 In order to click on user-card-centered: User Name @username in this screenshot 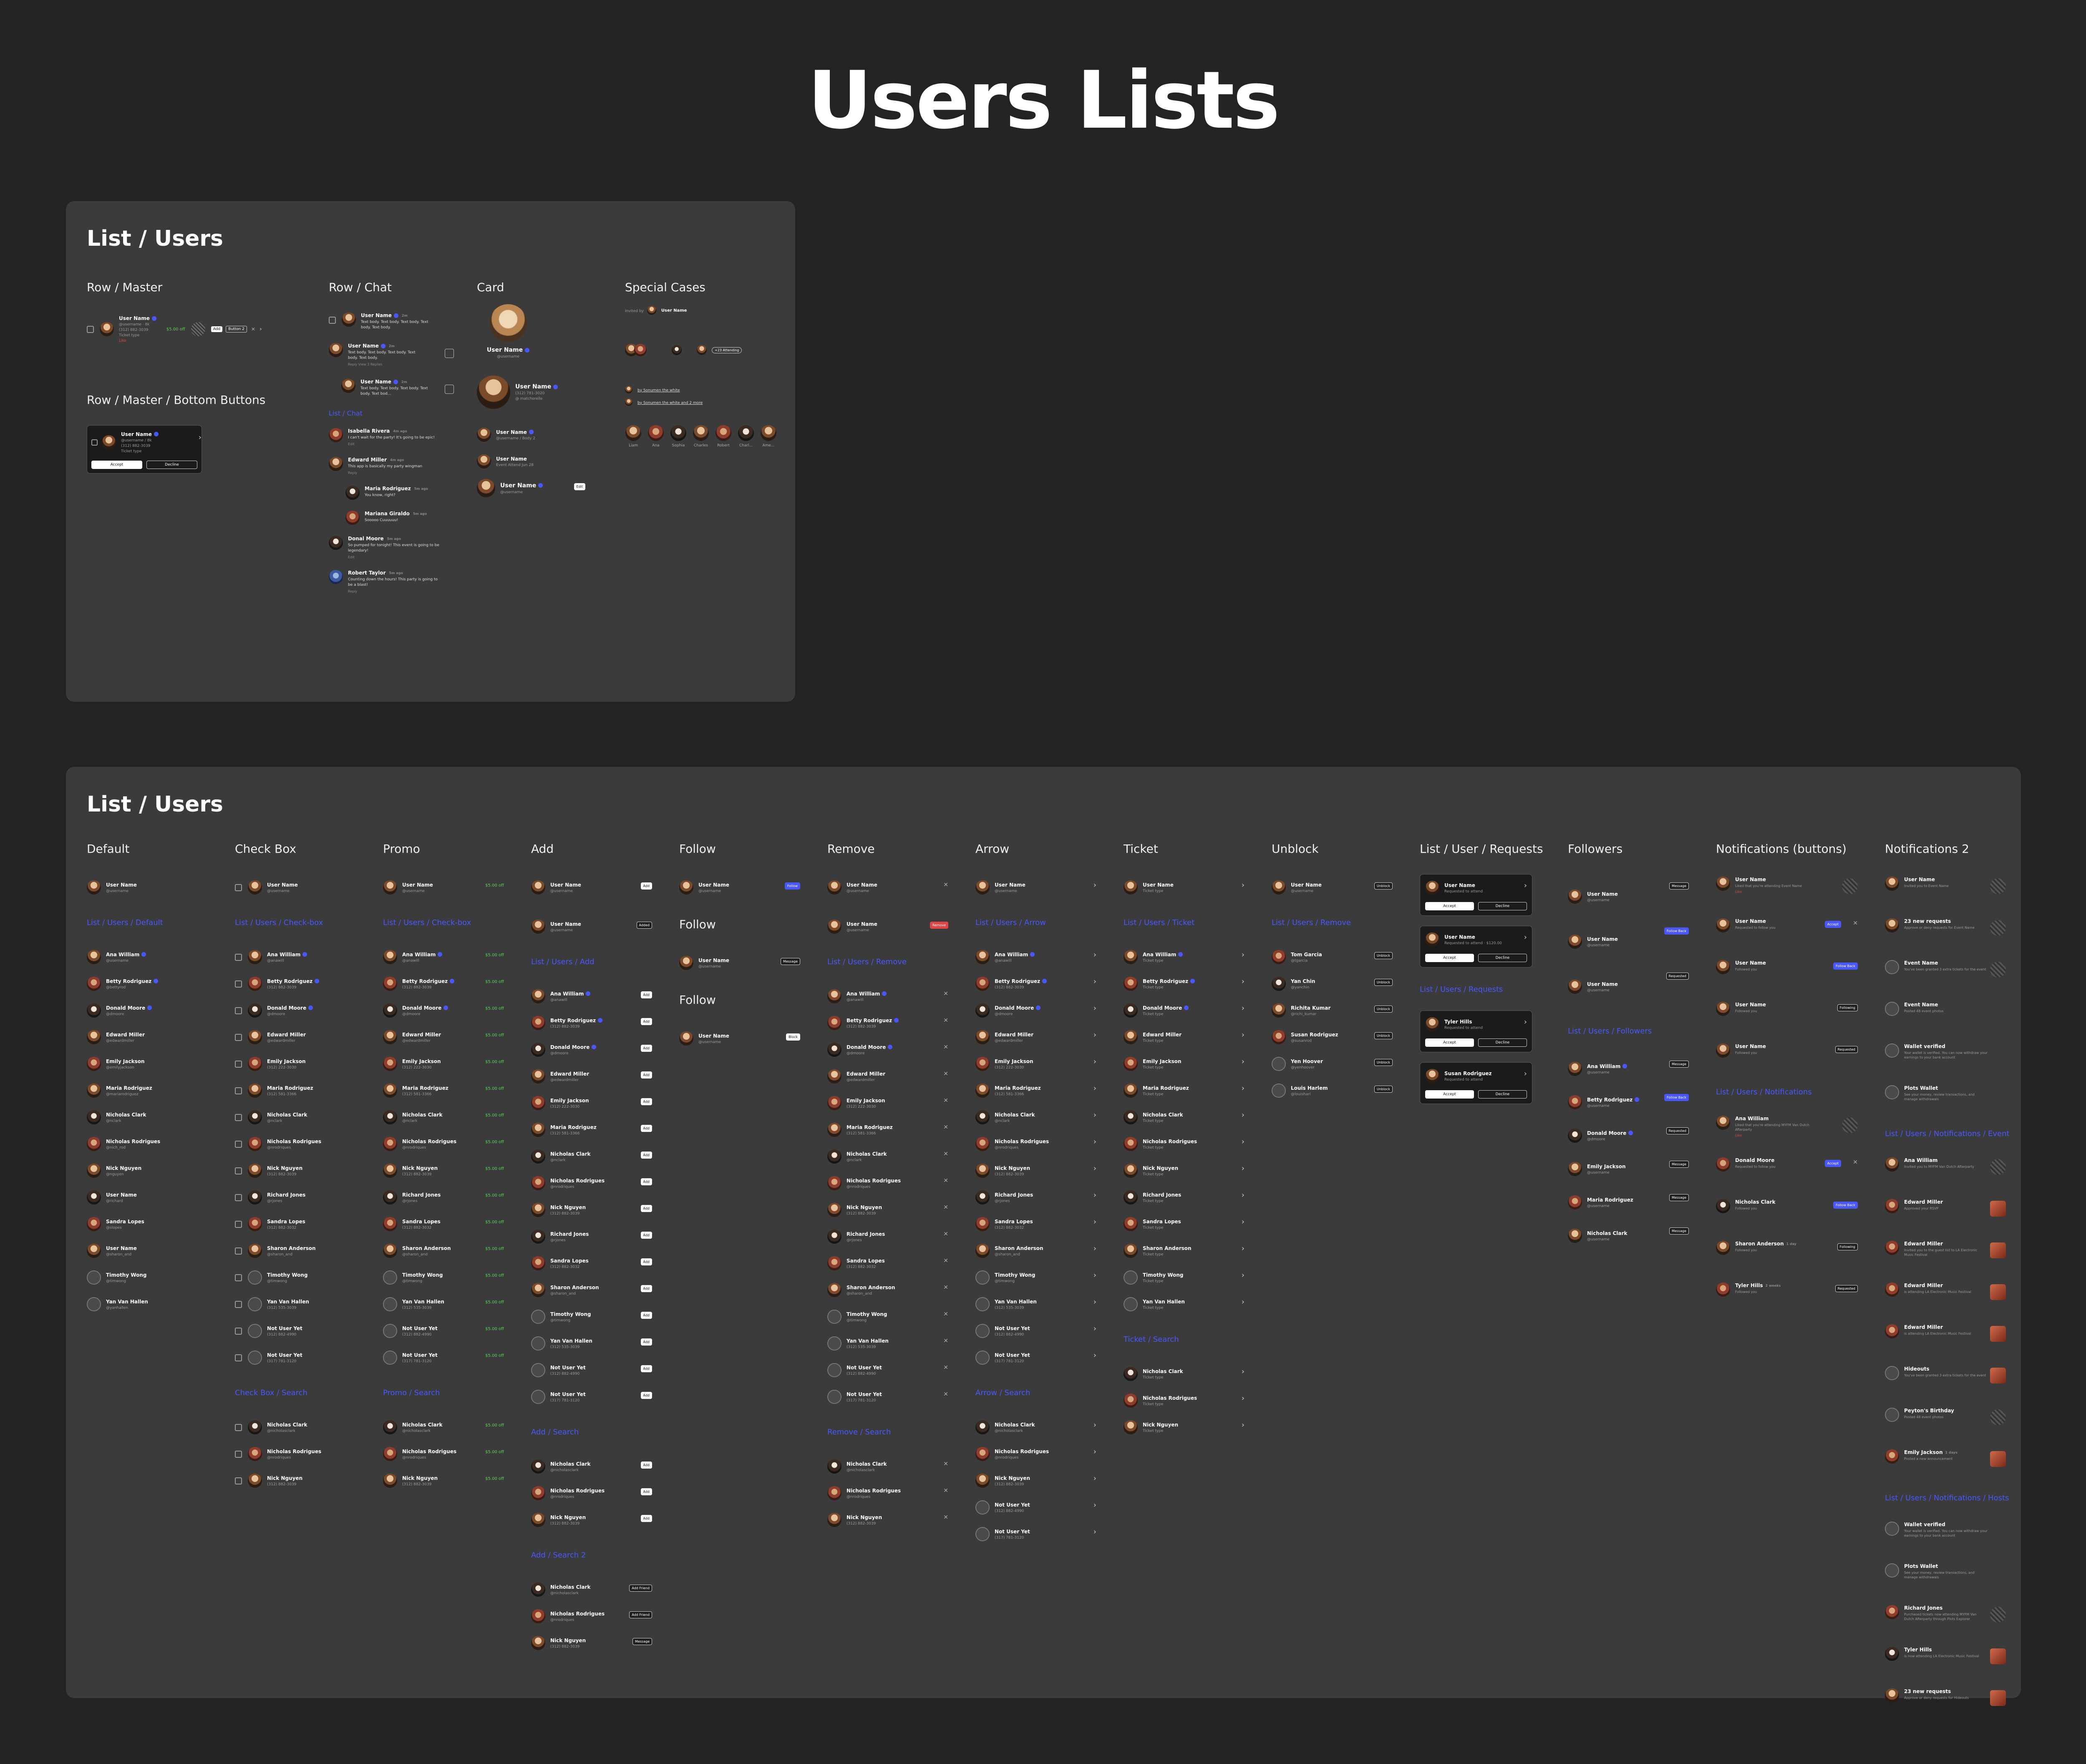, I will do `click(508, 331)`.